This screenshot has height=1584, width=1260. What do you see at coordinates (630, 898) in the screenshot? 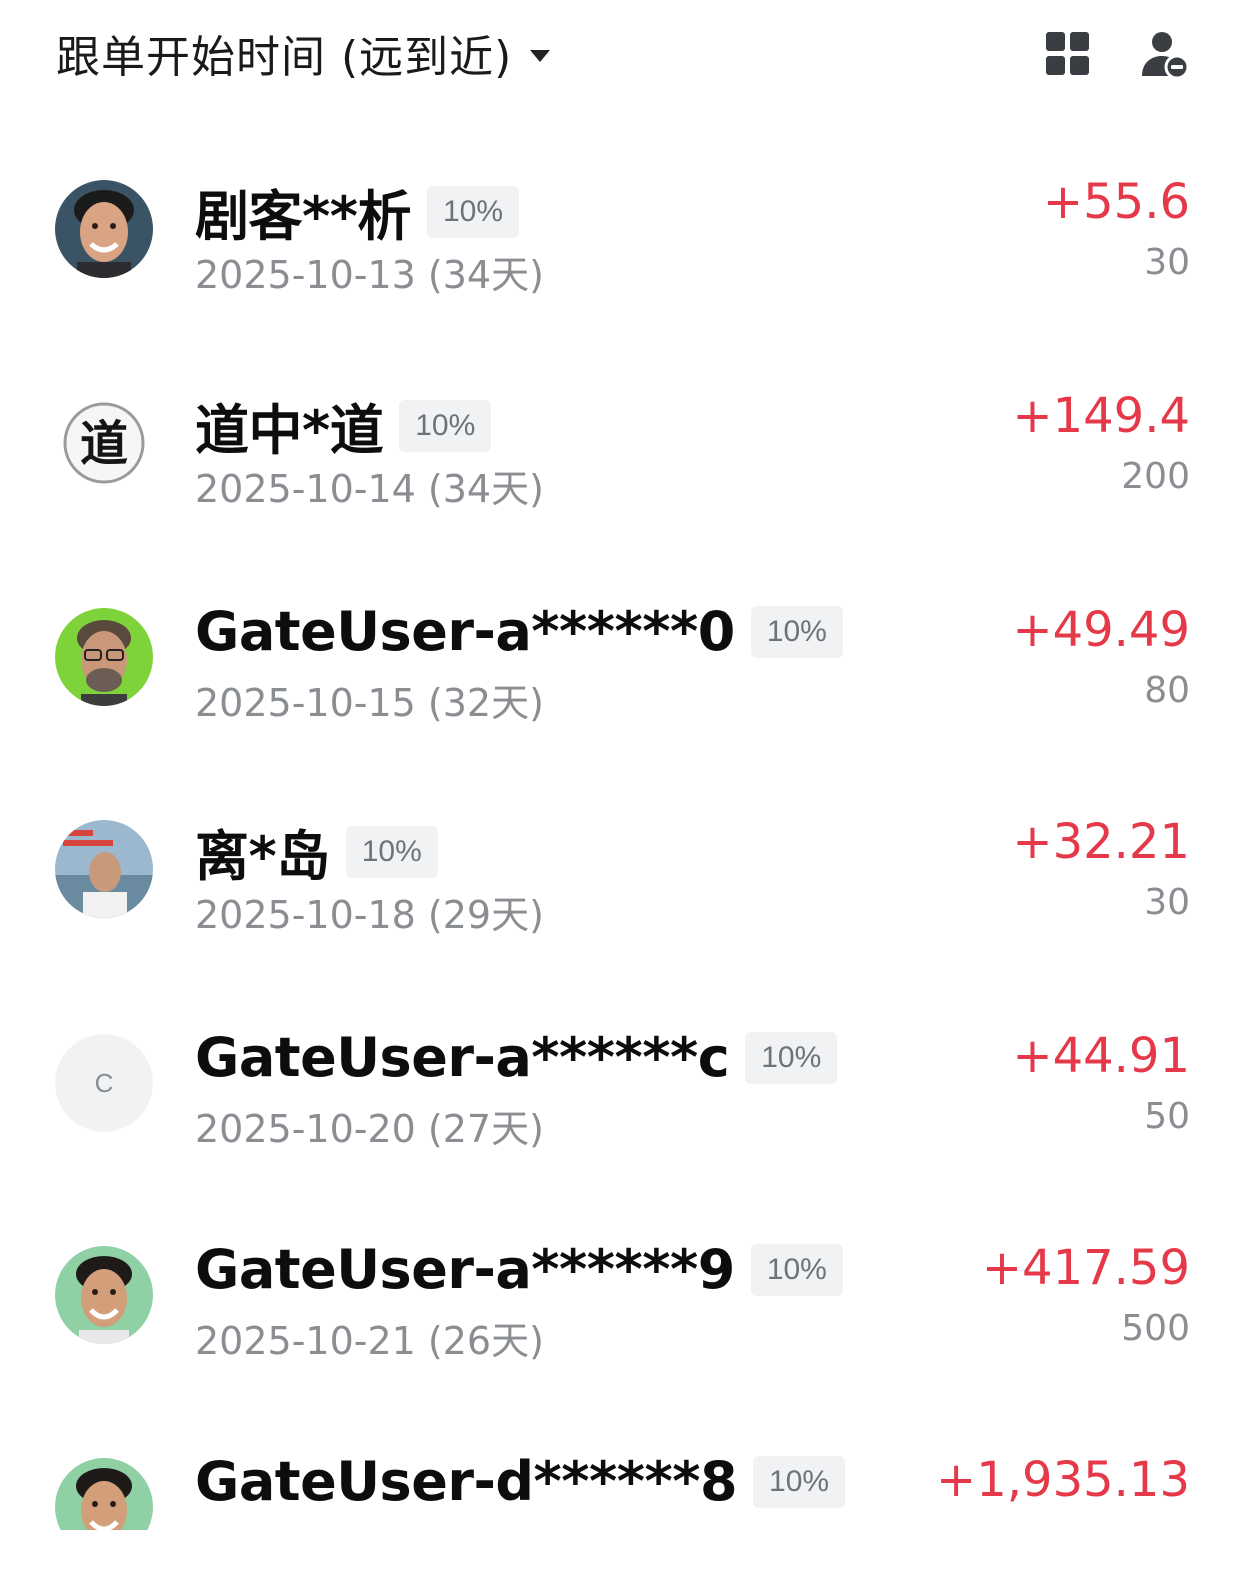
I see `list-item: 离*岛 10% 2025-10-18 (29天) +32.21 30` at bounding box center [630, 898].